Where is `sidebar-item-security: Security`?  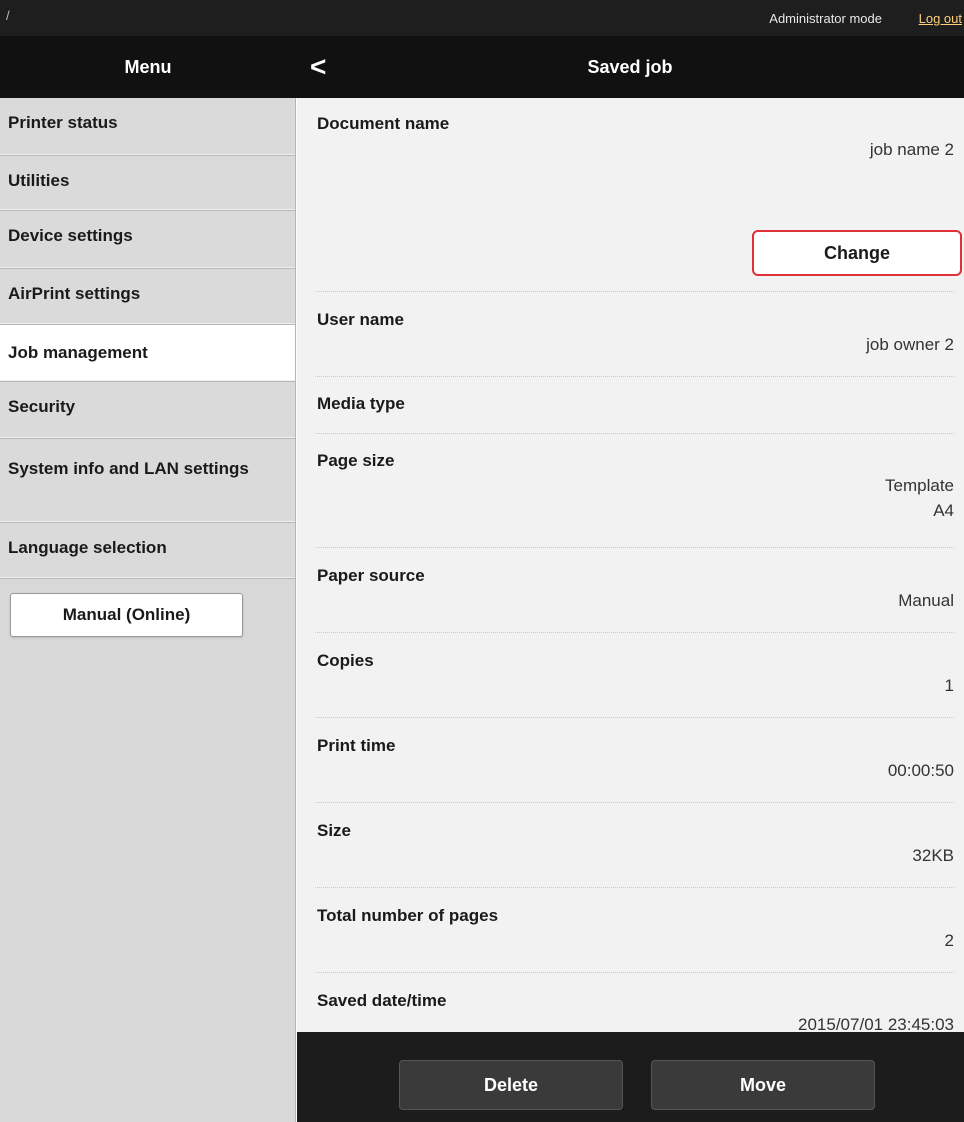
sidebar-item-security: Security is located at coordinates (147, 410).